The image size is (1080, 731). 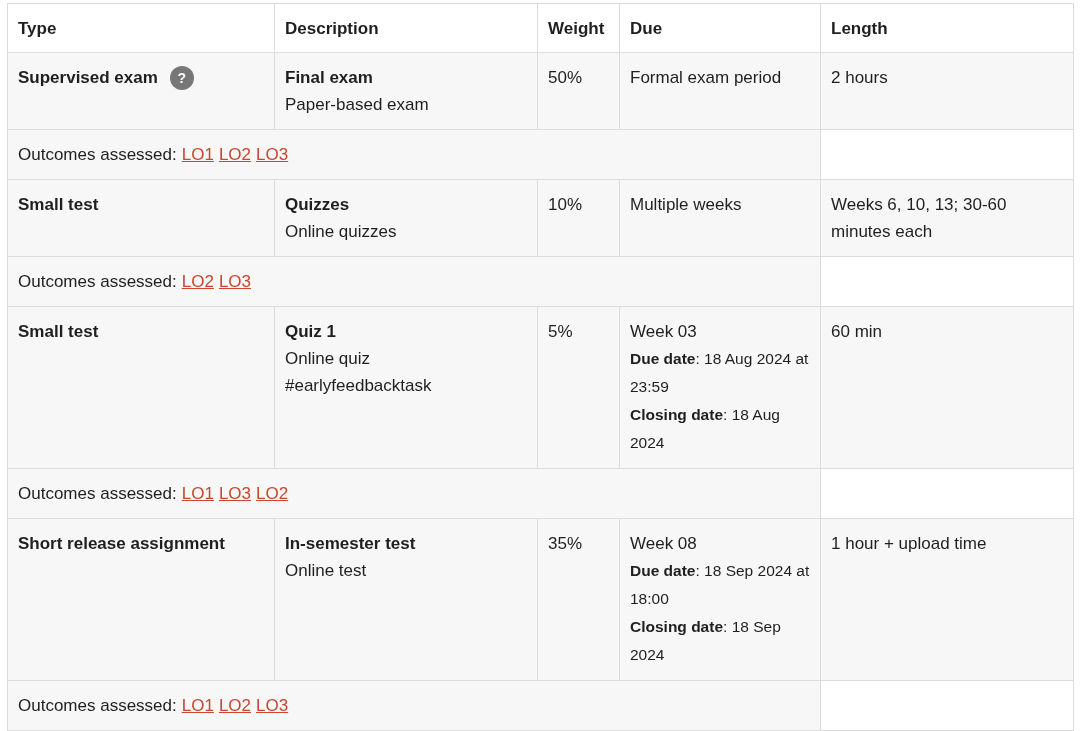 I want to click on assessment-description: Paper-based exam, so click(x=357, y=105).